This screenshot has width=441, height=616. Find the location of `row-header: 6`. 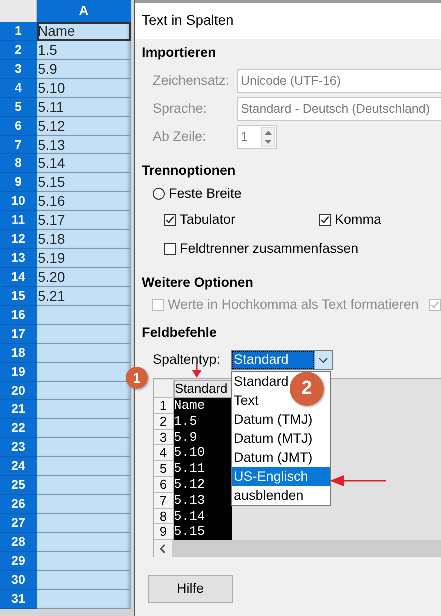

row-header: 6 is located at coordinates (18, 126).